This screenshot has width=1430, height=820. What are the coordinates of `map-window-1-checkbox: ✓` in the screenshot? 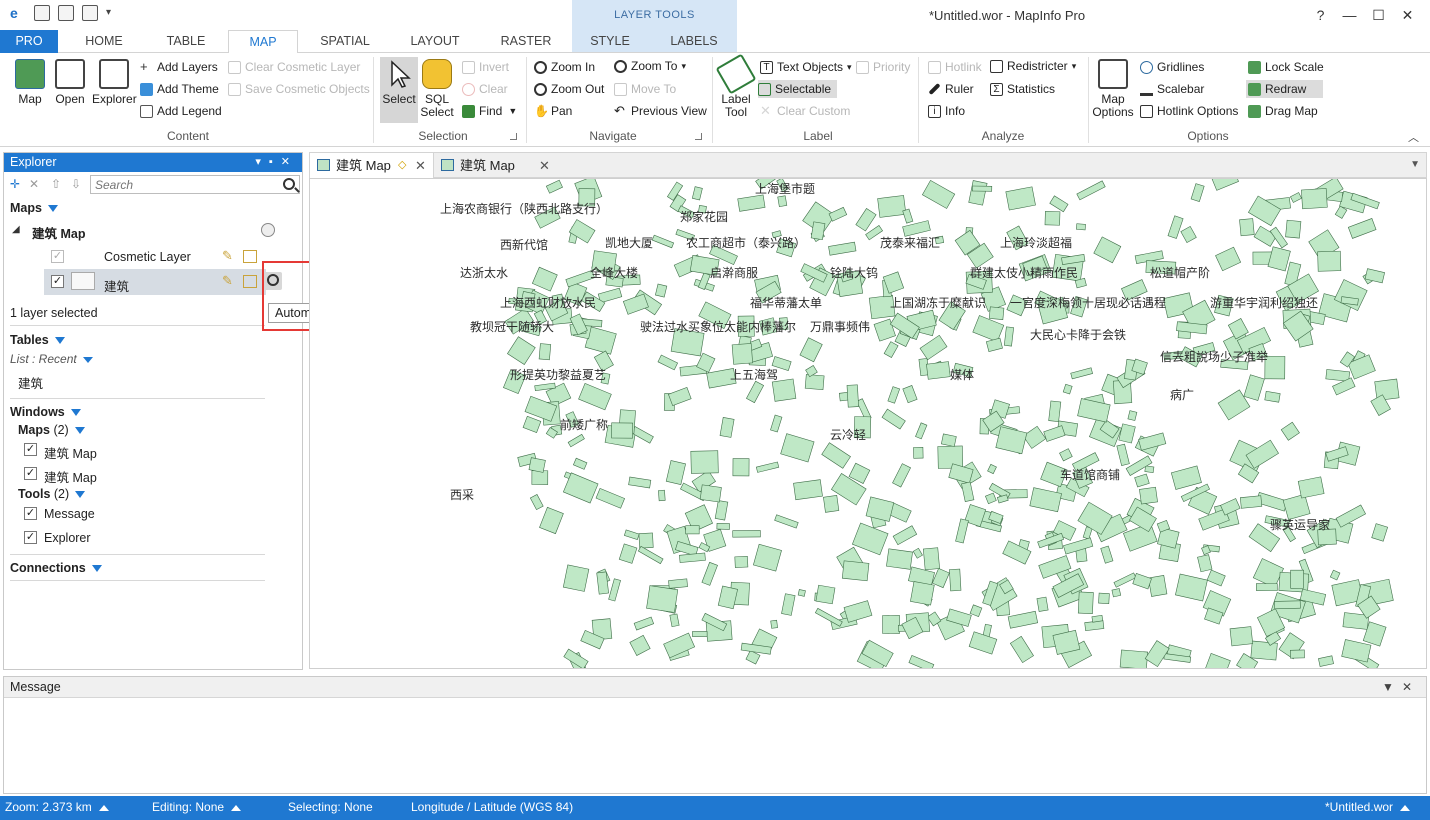 It's located at (30, 449).